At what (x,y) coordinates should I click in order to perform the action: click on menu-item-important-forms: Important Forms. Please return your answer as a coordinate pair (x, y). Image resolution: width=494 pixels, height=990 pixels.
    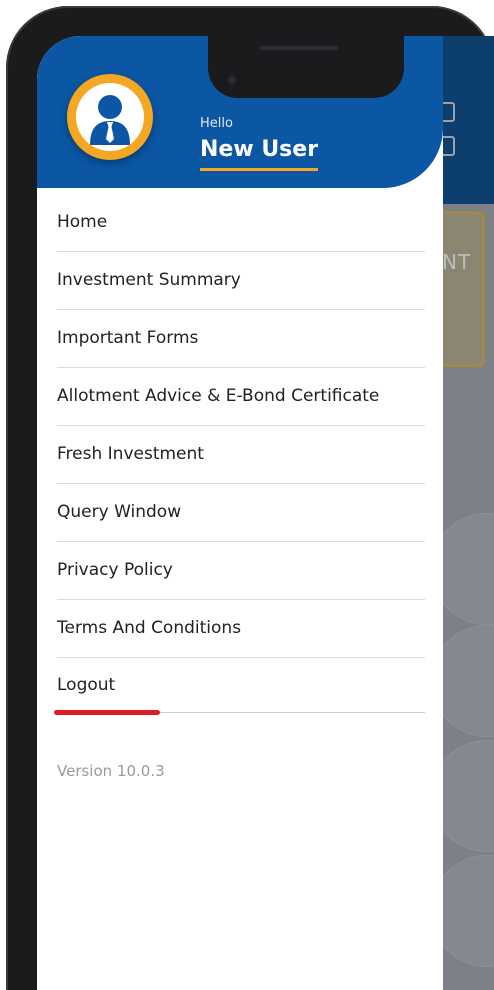
    Looking at the image, I should click on (241, 339).